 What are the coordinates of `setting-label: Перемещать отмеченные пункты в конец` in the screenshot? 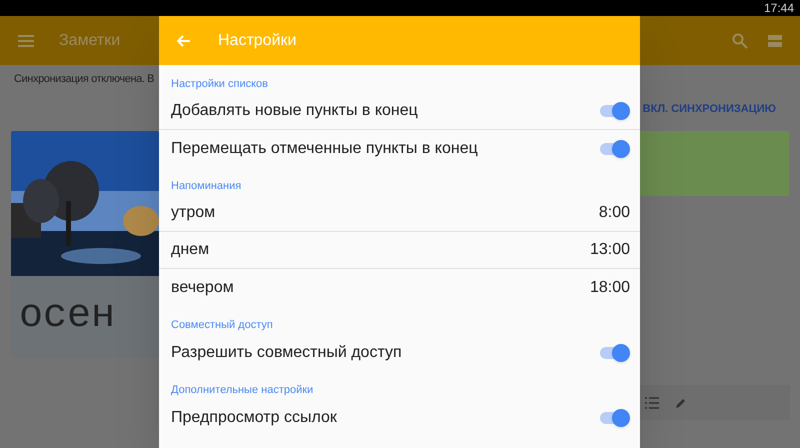 It's located at (324, 148).